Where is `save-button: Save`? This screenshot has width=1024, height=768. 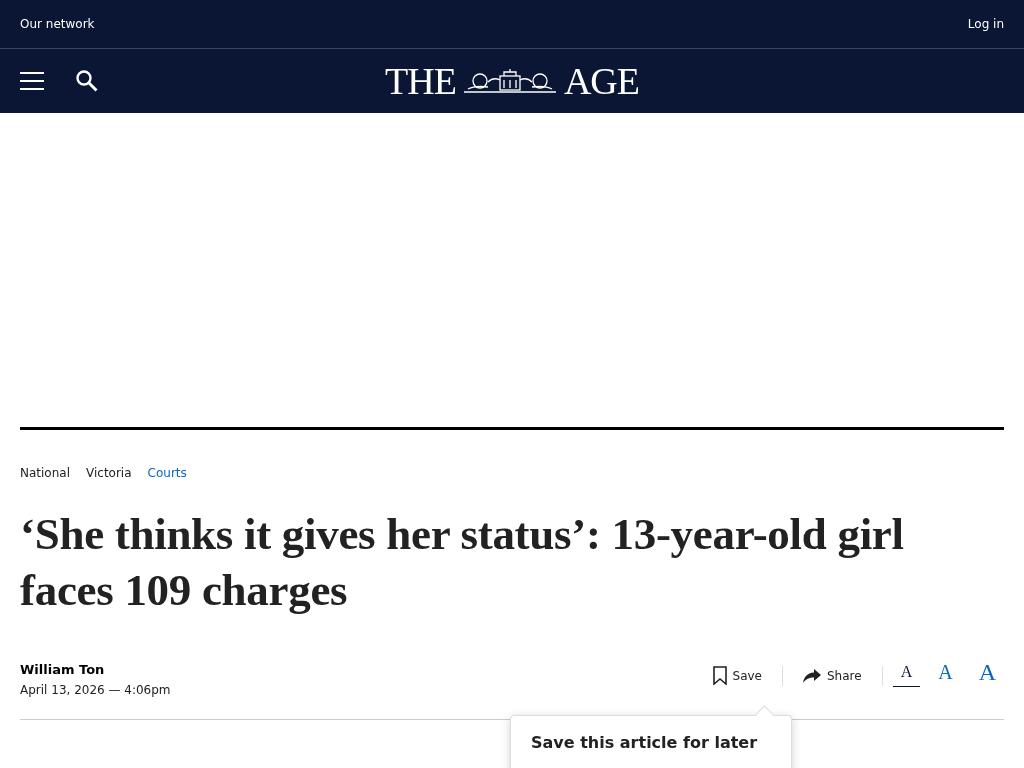 save-button: Save is located at coordinates (737, 675).